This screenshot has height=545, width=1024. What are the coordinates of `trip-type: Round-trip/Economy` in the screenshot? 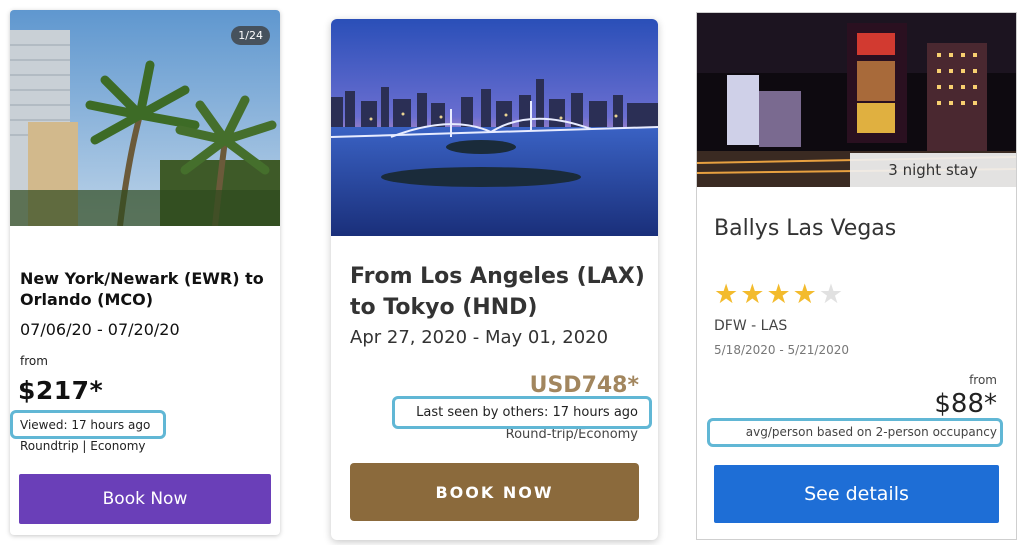 It's located at (571, 434).